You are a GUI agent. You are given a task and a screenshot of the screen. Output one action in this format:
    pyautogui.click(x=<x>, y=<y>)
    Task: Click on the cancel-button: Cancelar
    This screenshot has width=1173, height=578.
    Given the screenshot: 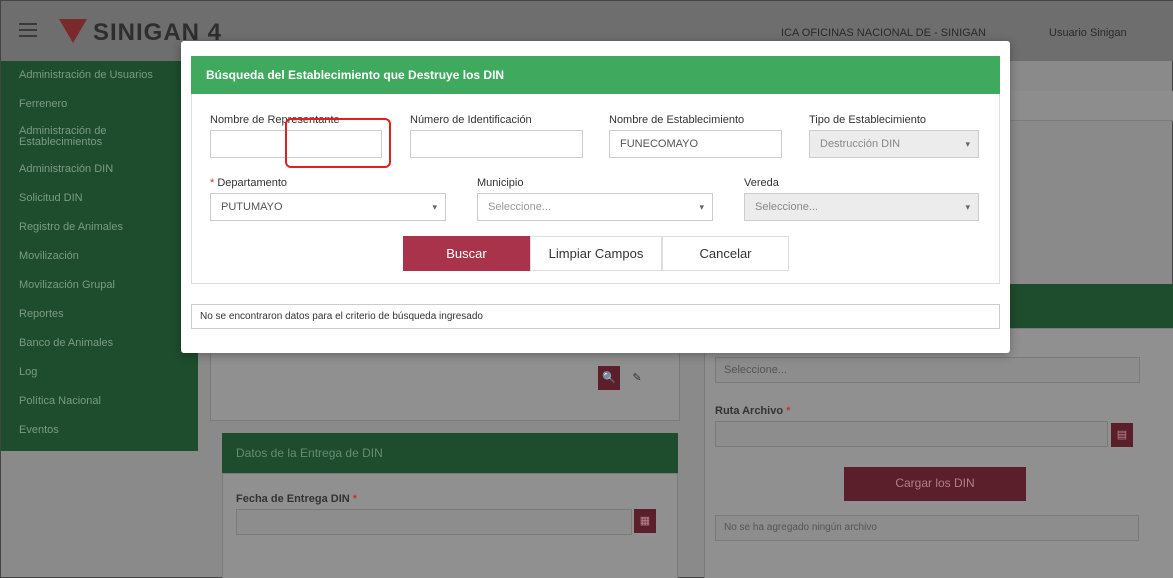 What is the action you would take?
    pyautogui.click(x=725, y=253)
    